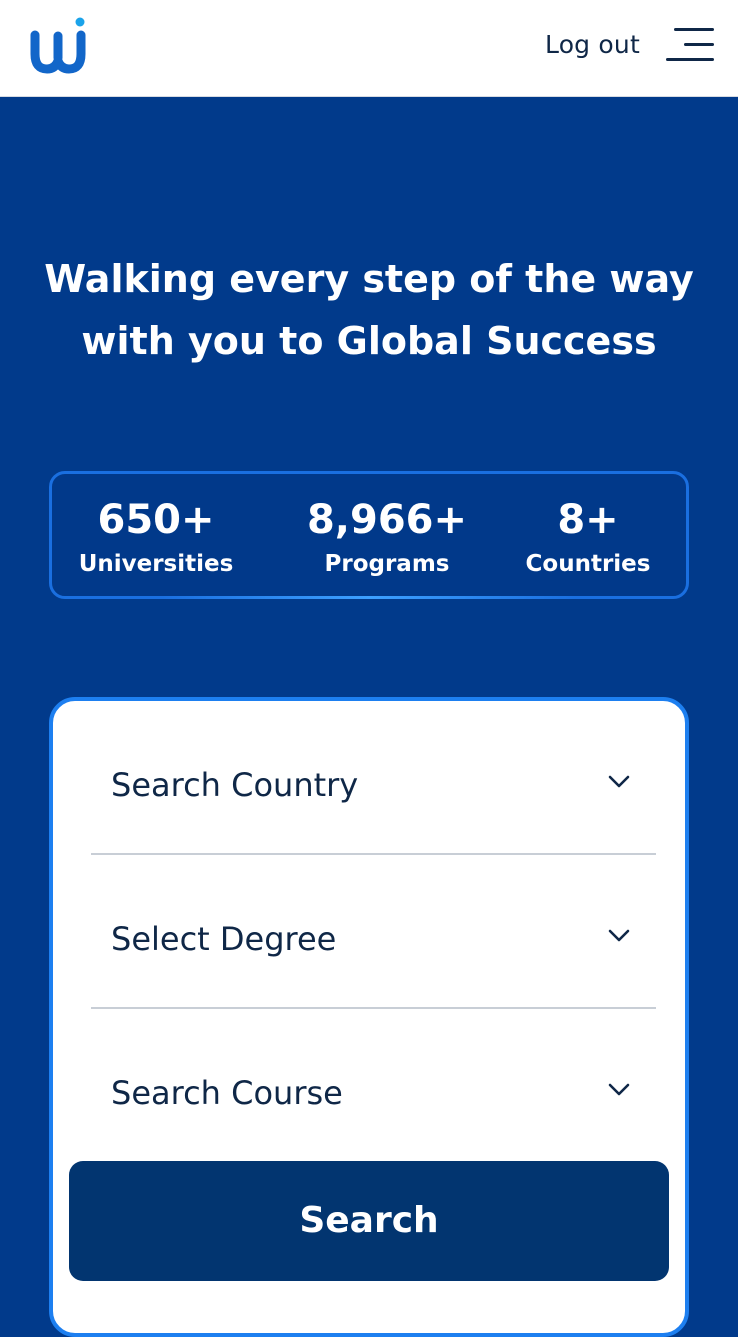  I want to click on stat-value: 650+, so click(156, 520).